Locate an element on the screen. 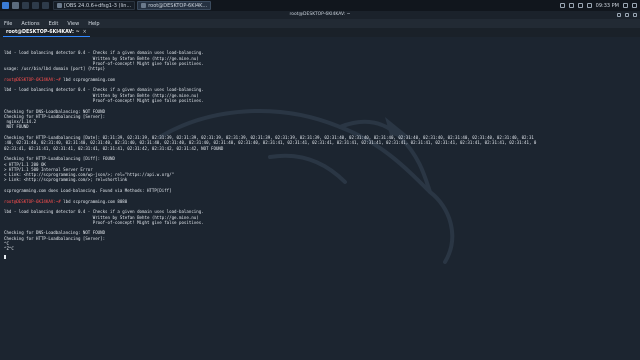 The image size is (640, 360). line-text: < HTTP/1.1 200 OK is located at coordinates (25, 164).